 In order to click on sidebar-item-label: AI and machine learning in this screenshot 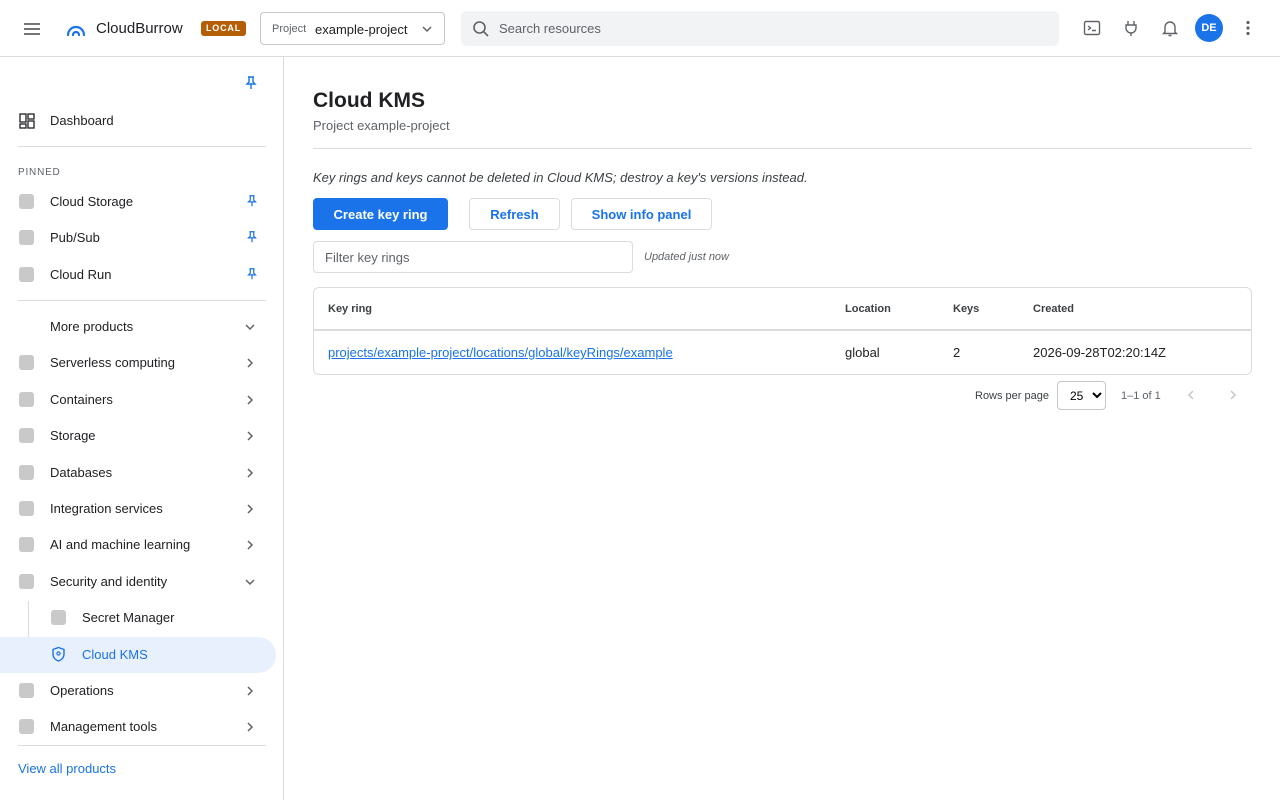, I will do `click(120, 544)`.